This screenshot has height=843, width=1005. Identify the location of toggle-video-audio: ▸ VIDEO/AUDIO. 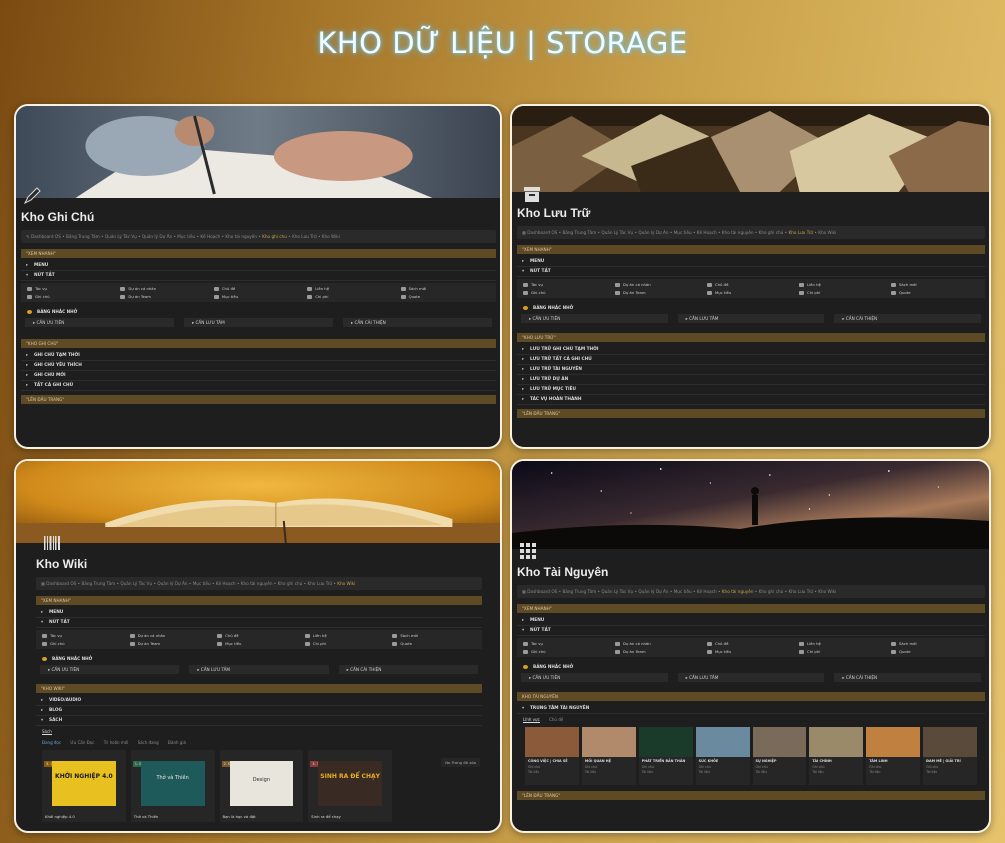
(259, 701).